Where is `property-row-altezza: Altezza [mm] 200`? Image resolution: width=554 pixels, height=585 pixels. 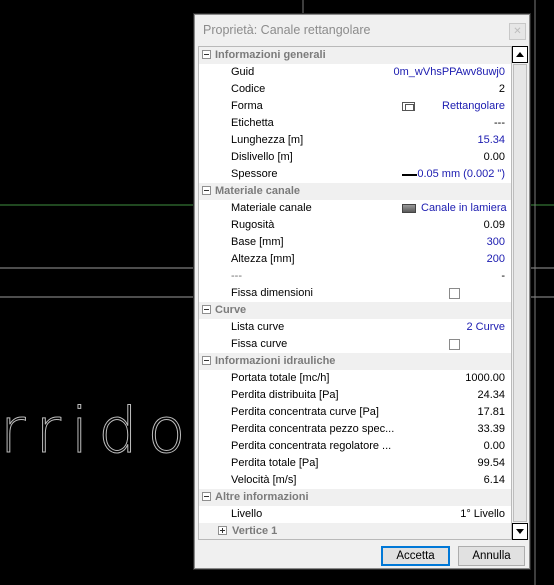
property-row-altezza: Altezza [mm] 200 is located at coordinates (355, 259).